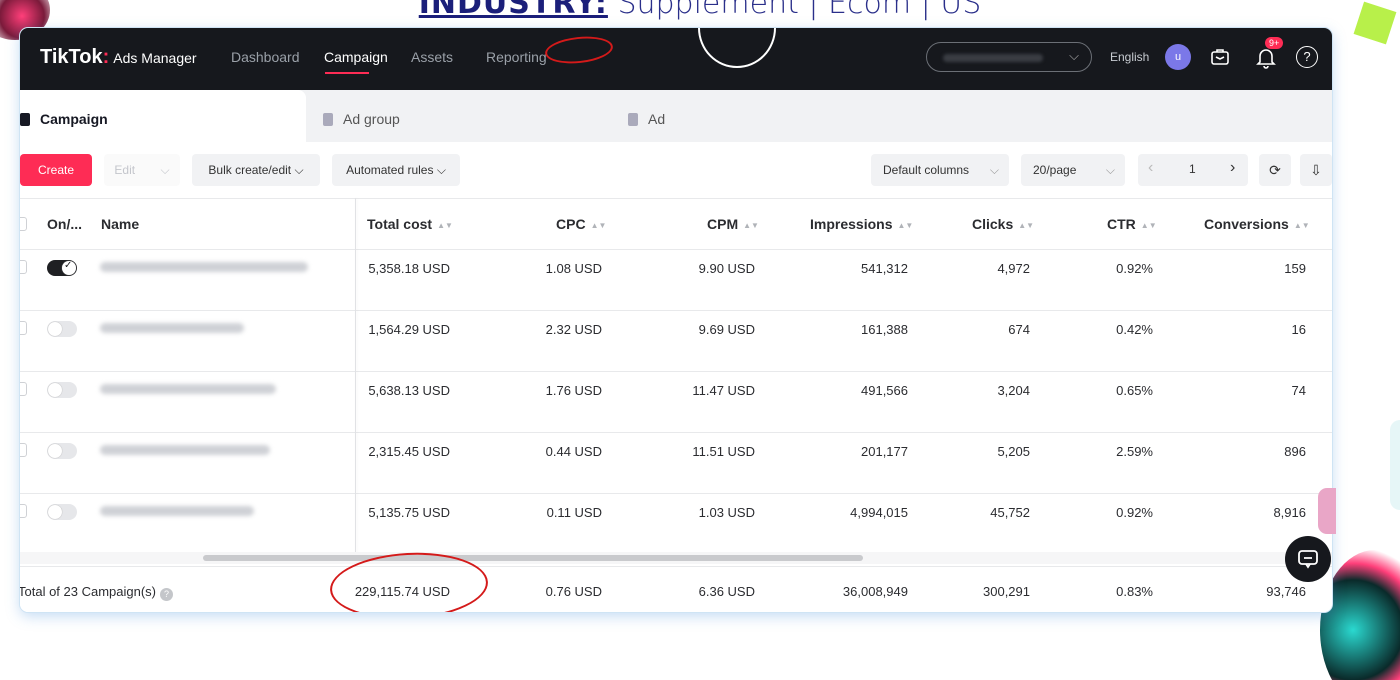  I want to click on cell-cpm: 9.90 USD, so click(726, 268).